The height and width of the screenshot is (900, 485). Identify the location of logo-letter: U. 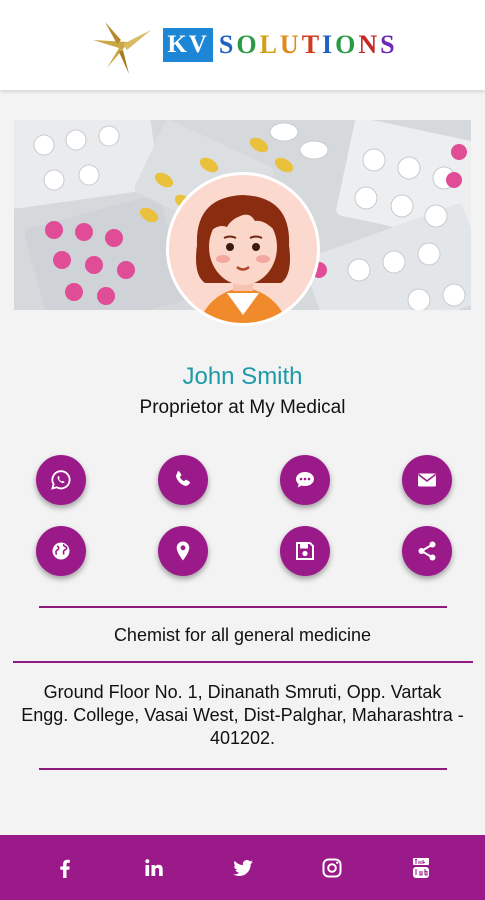
(290, 44).